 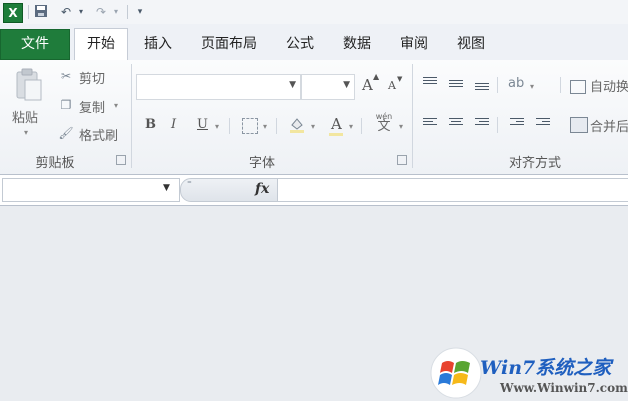 What do you see at coordinates (351, 126) in the screenshot?
I see `font-color-dropdown-icon: ▾` at bounding box center [351, 126].